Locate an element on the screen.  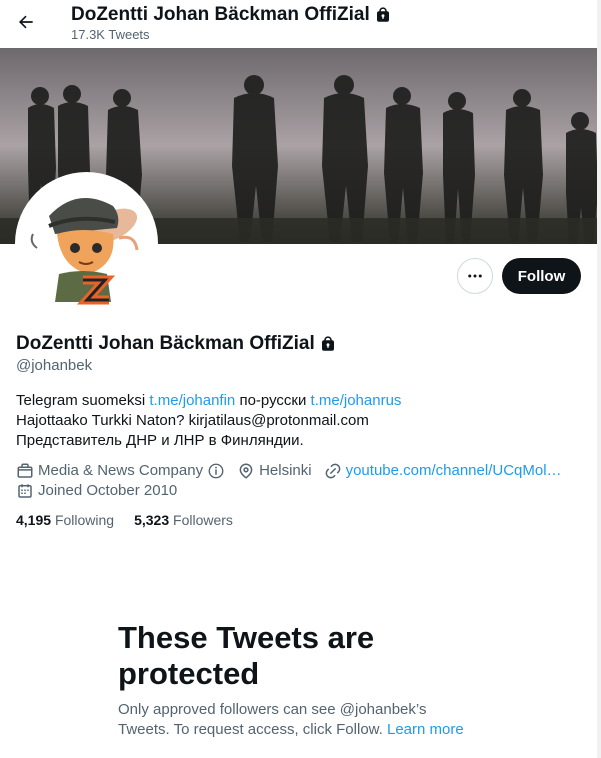
telegram-fin-link: t.me/johanfin is located at coordinates (192, 400).